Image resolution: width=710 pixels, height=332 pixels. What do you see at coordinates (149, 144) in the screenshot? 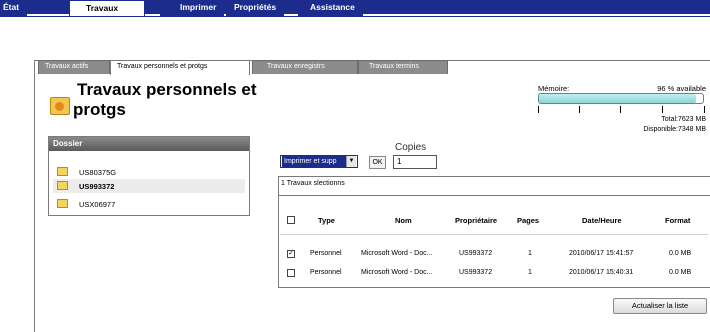
I see `folder-list-header: Dossier` at bounding box center [149, 144].